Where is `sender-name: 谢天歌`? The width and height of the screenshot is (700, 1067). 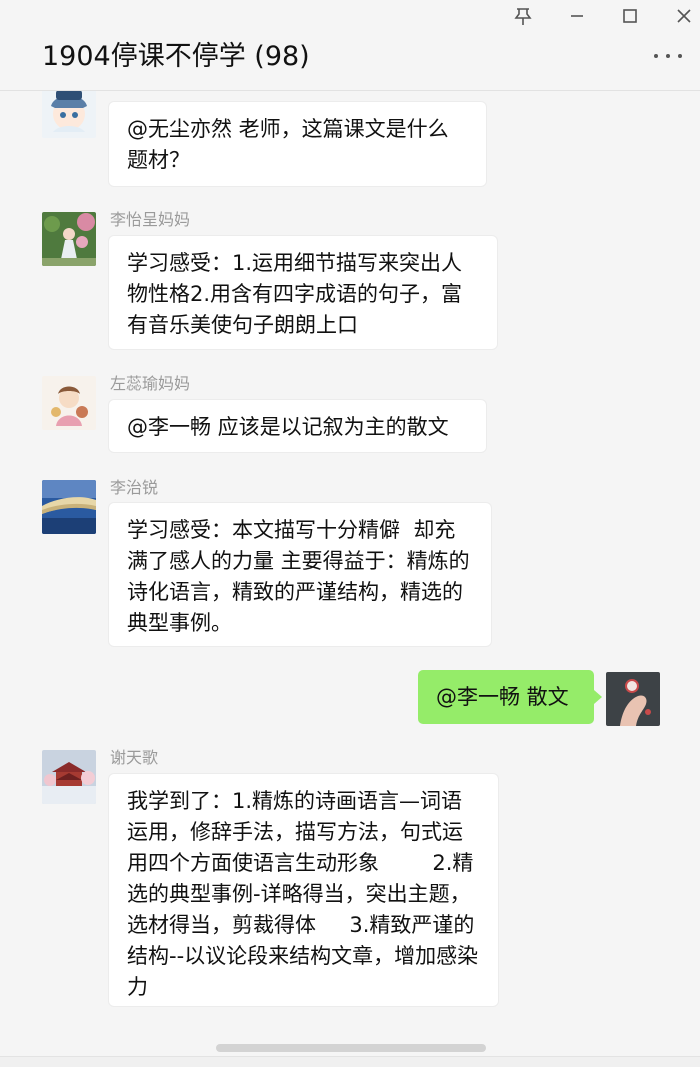 sender-name: 谢天歌 is located at coordinates (134, 757).